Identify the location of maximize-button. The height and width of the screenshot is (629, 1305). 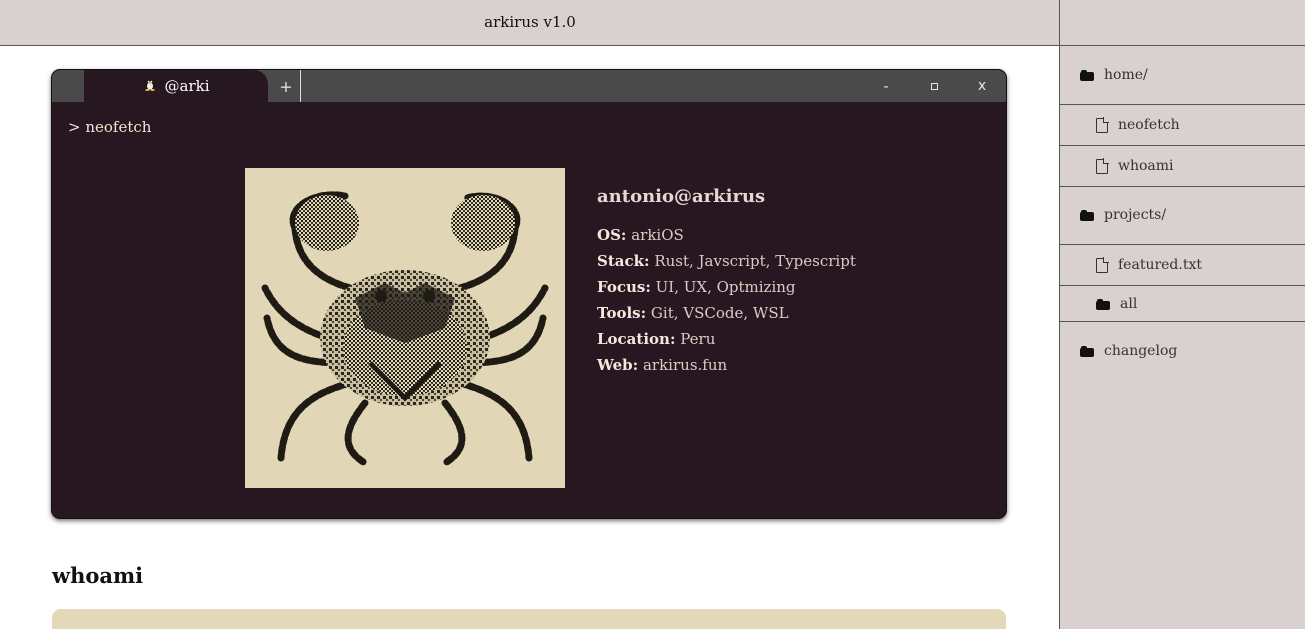
(934, 86).